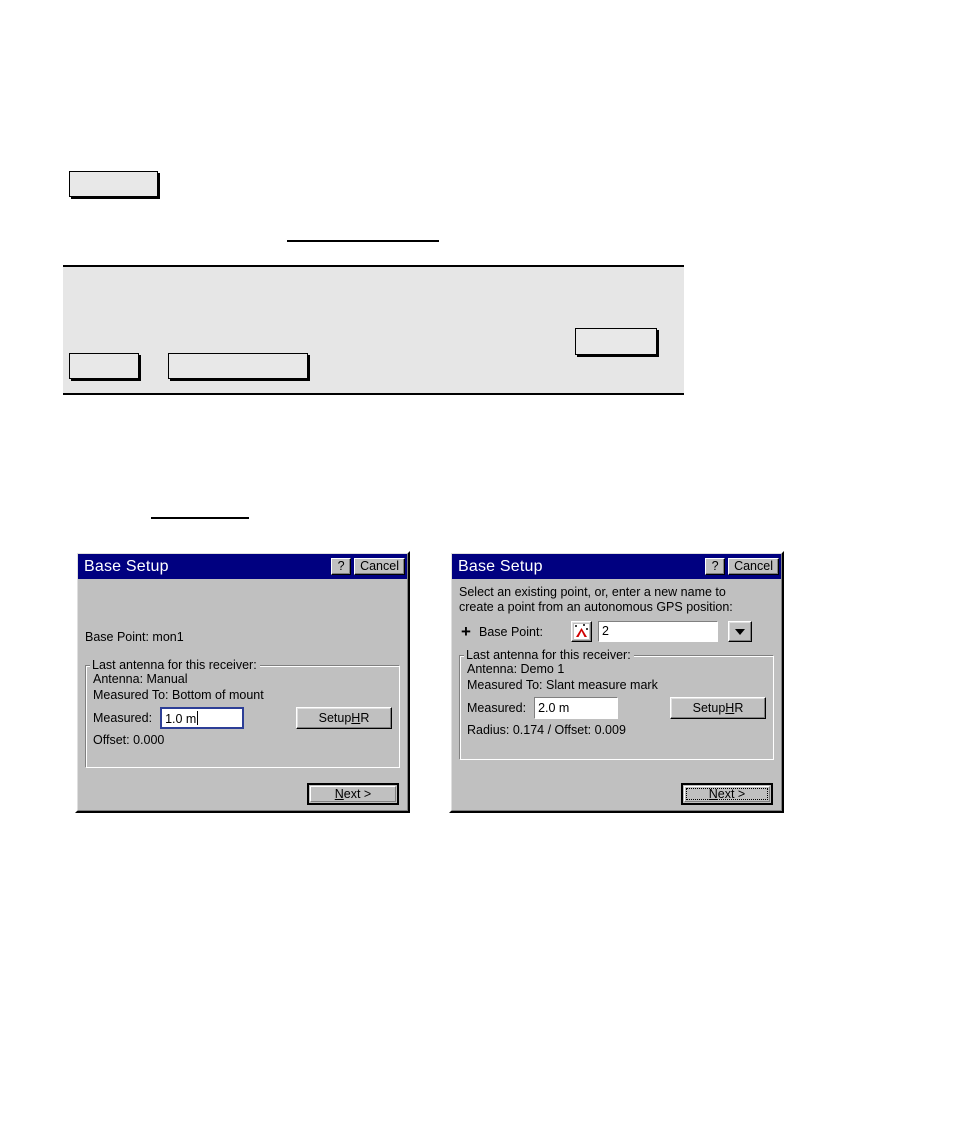 The height and width of the screenshot is (1144, 954). I want to click on plus-icon: +, so click(466, 631).